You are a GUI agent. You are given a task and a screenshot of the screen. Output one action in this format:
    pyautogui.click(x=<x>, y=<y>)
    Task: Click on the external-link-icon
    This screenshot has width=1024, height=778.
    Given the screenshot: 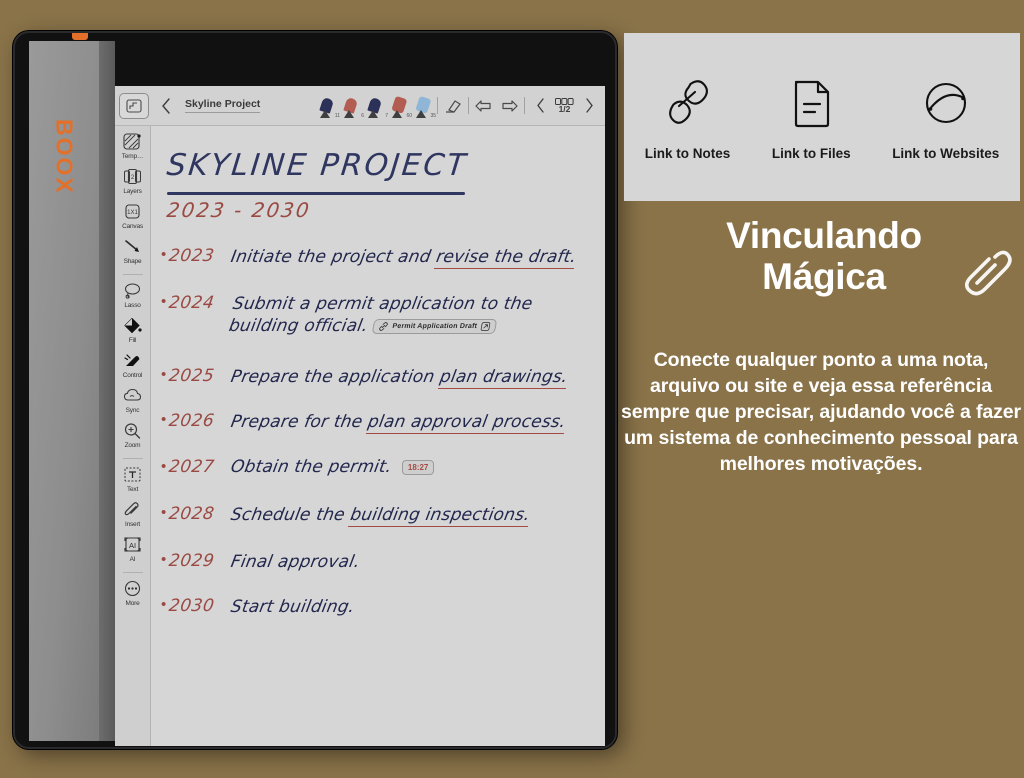 What is the action you would take?
    pyautogui.click(x=486, y=326)
    